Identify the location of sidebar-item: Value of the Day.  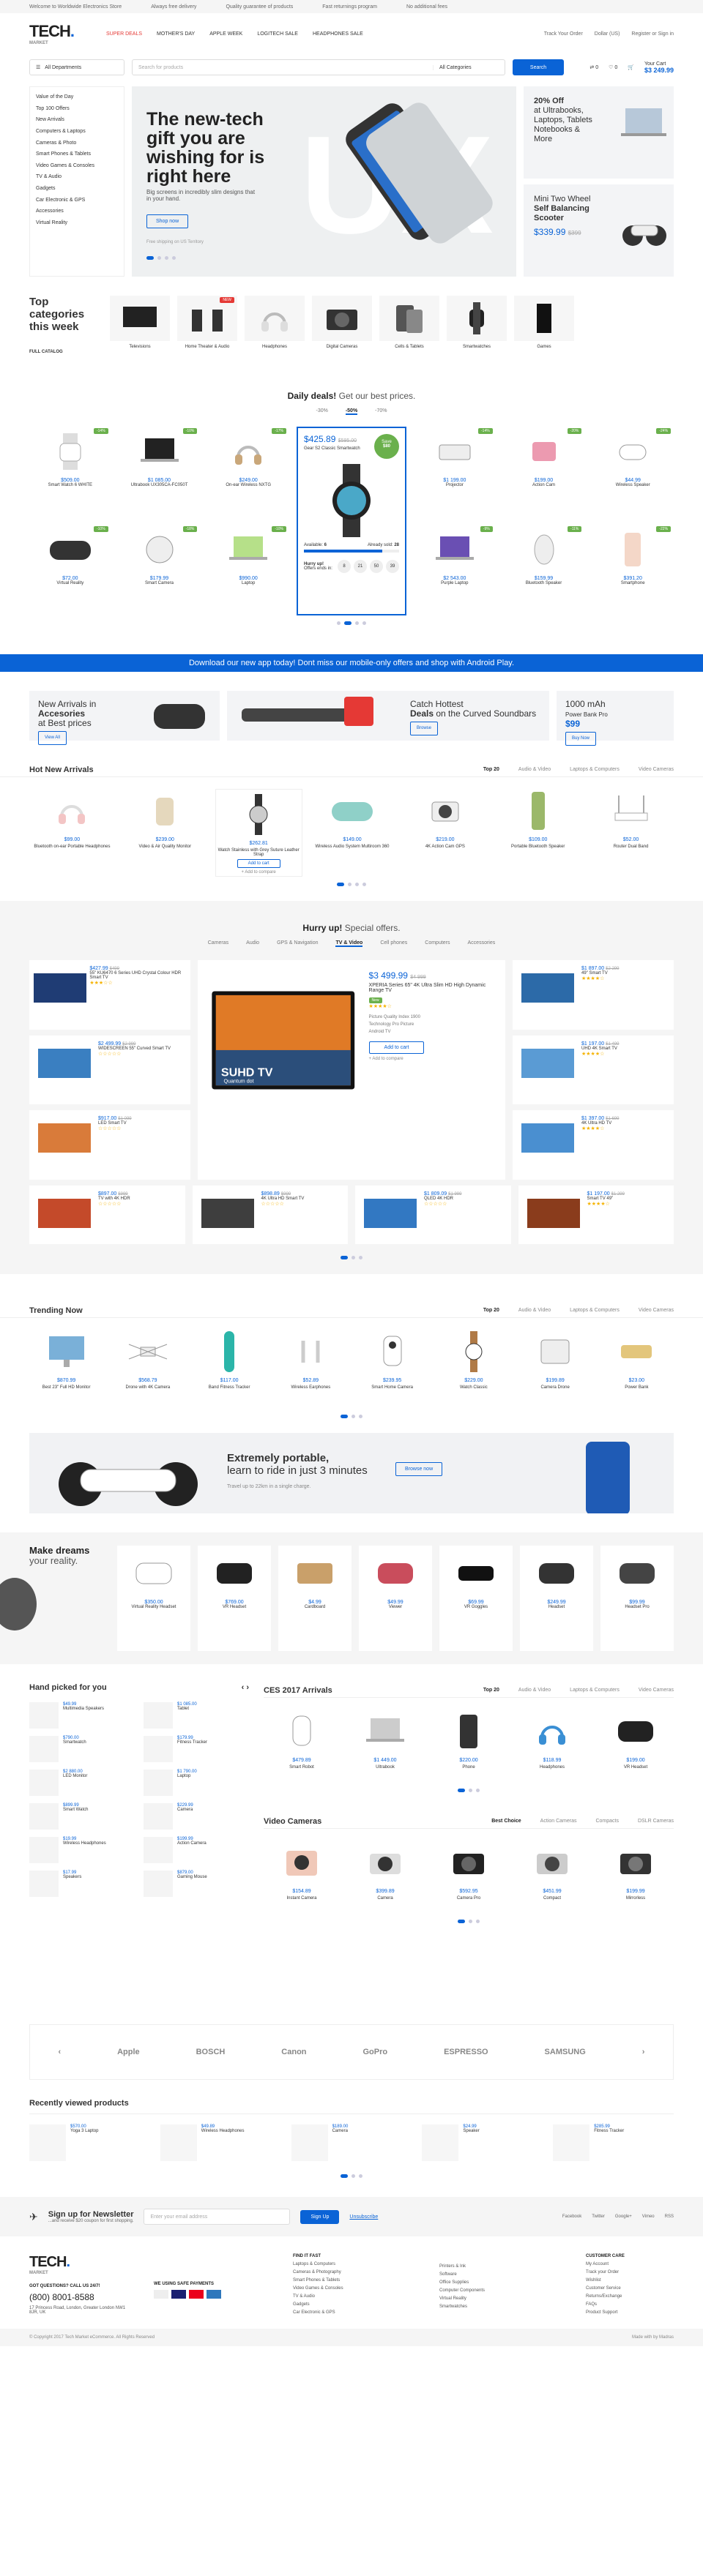
(77, 97).